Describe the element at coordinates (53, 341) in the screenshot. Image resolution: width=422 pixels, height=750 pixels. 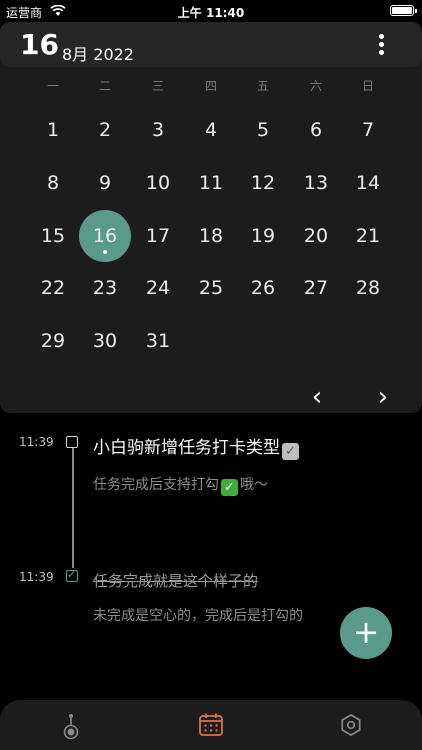
I see `date-cell: 29` at that location.